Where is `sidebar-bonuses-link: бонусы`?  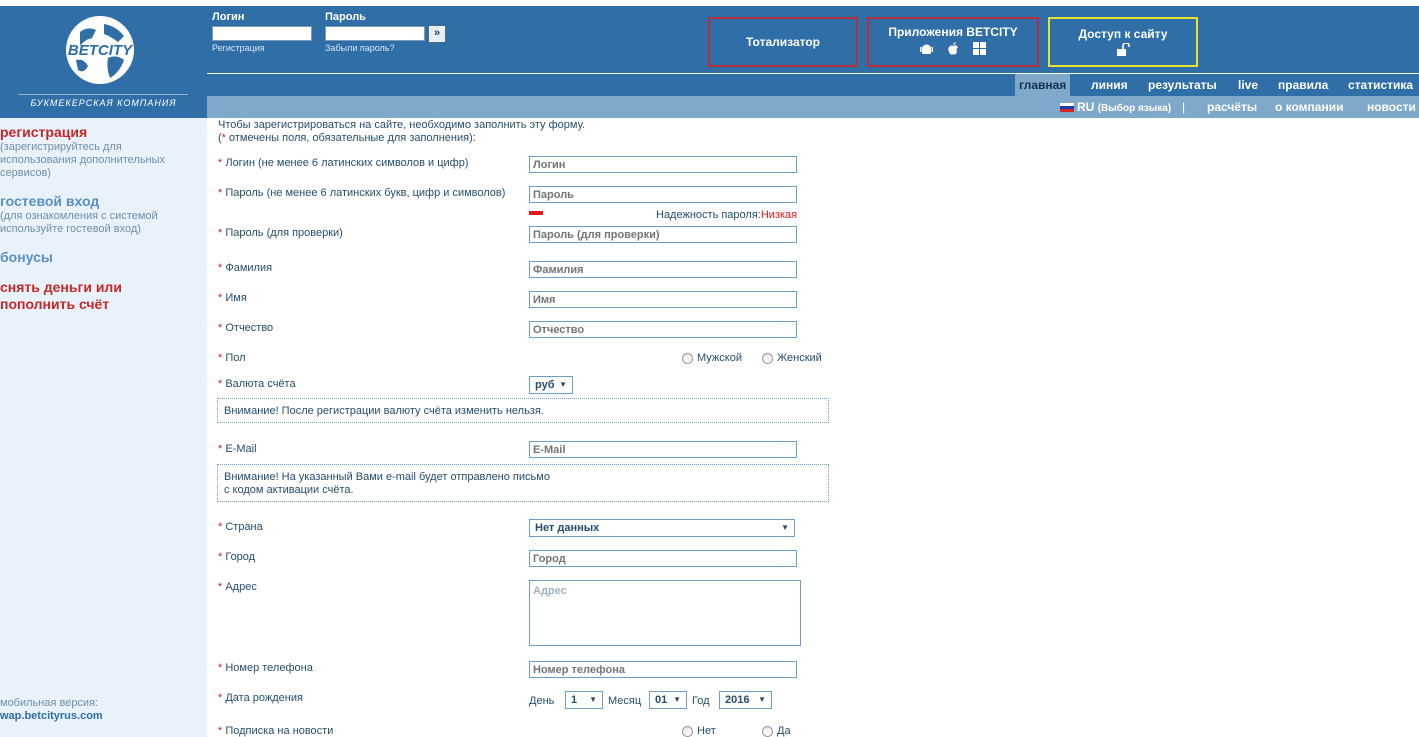 sidebar-bonuses-link: бонусы is located at coordinates (26, 257).